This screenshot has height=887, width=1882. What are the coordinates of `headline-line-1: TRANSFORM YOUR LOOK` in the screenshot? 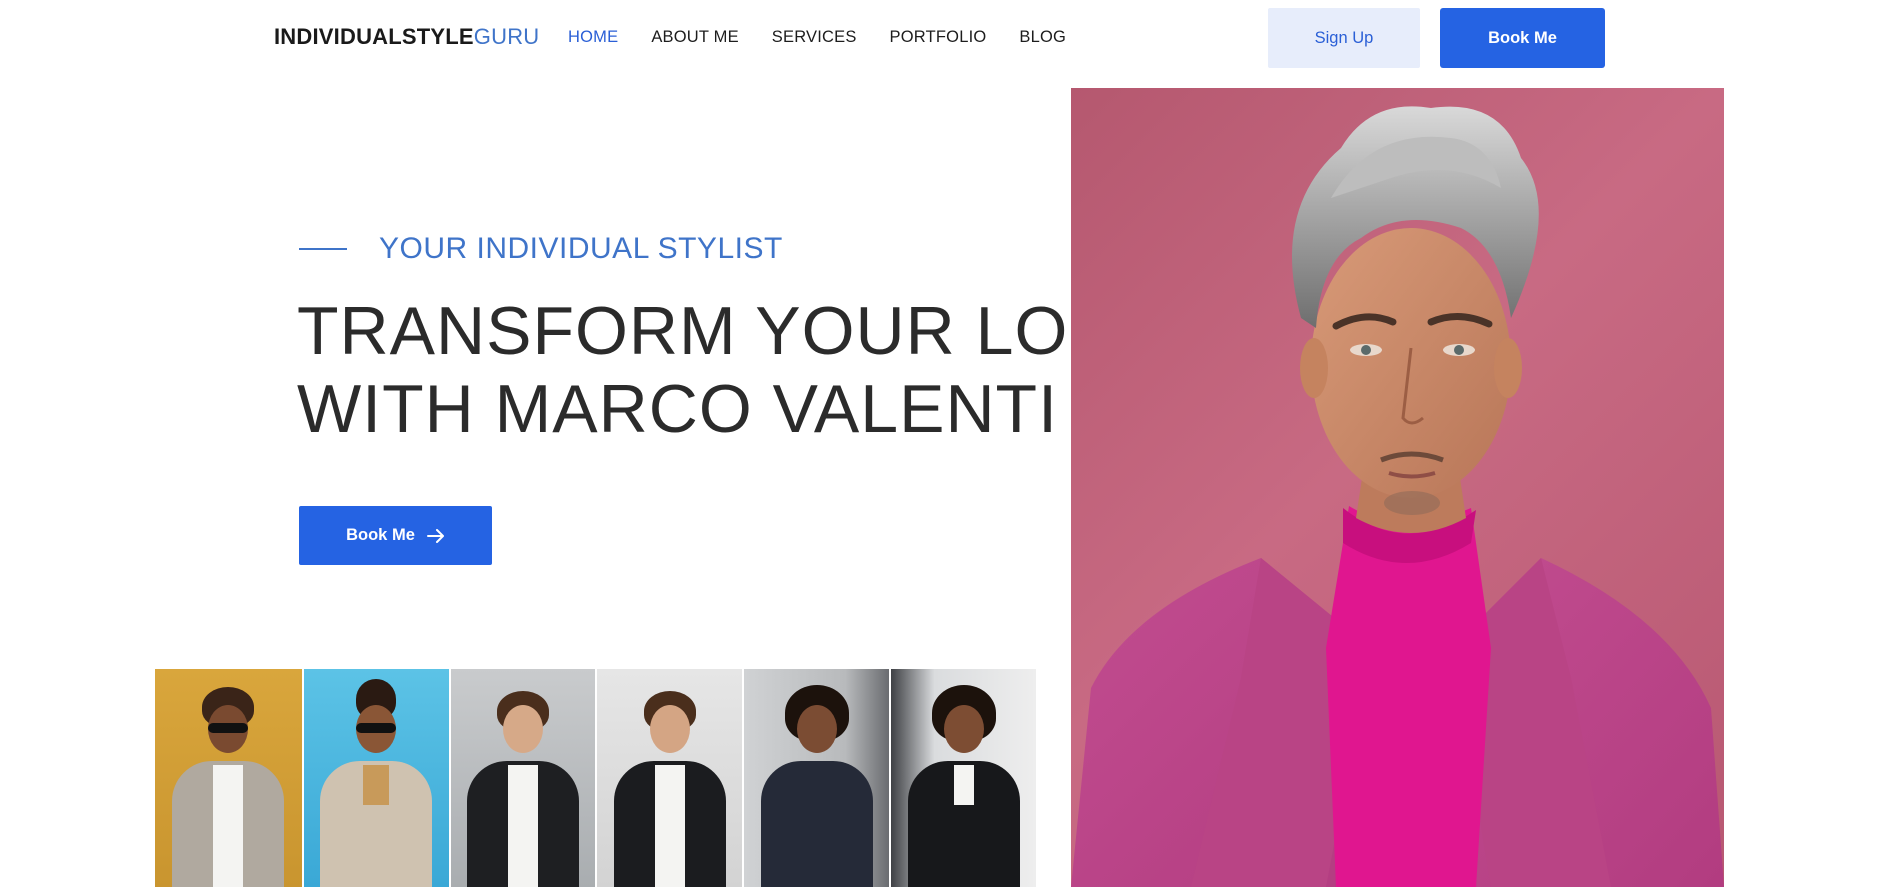 It's located at (733, 331).